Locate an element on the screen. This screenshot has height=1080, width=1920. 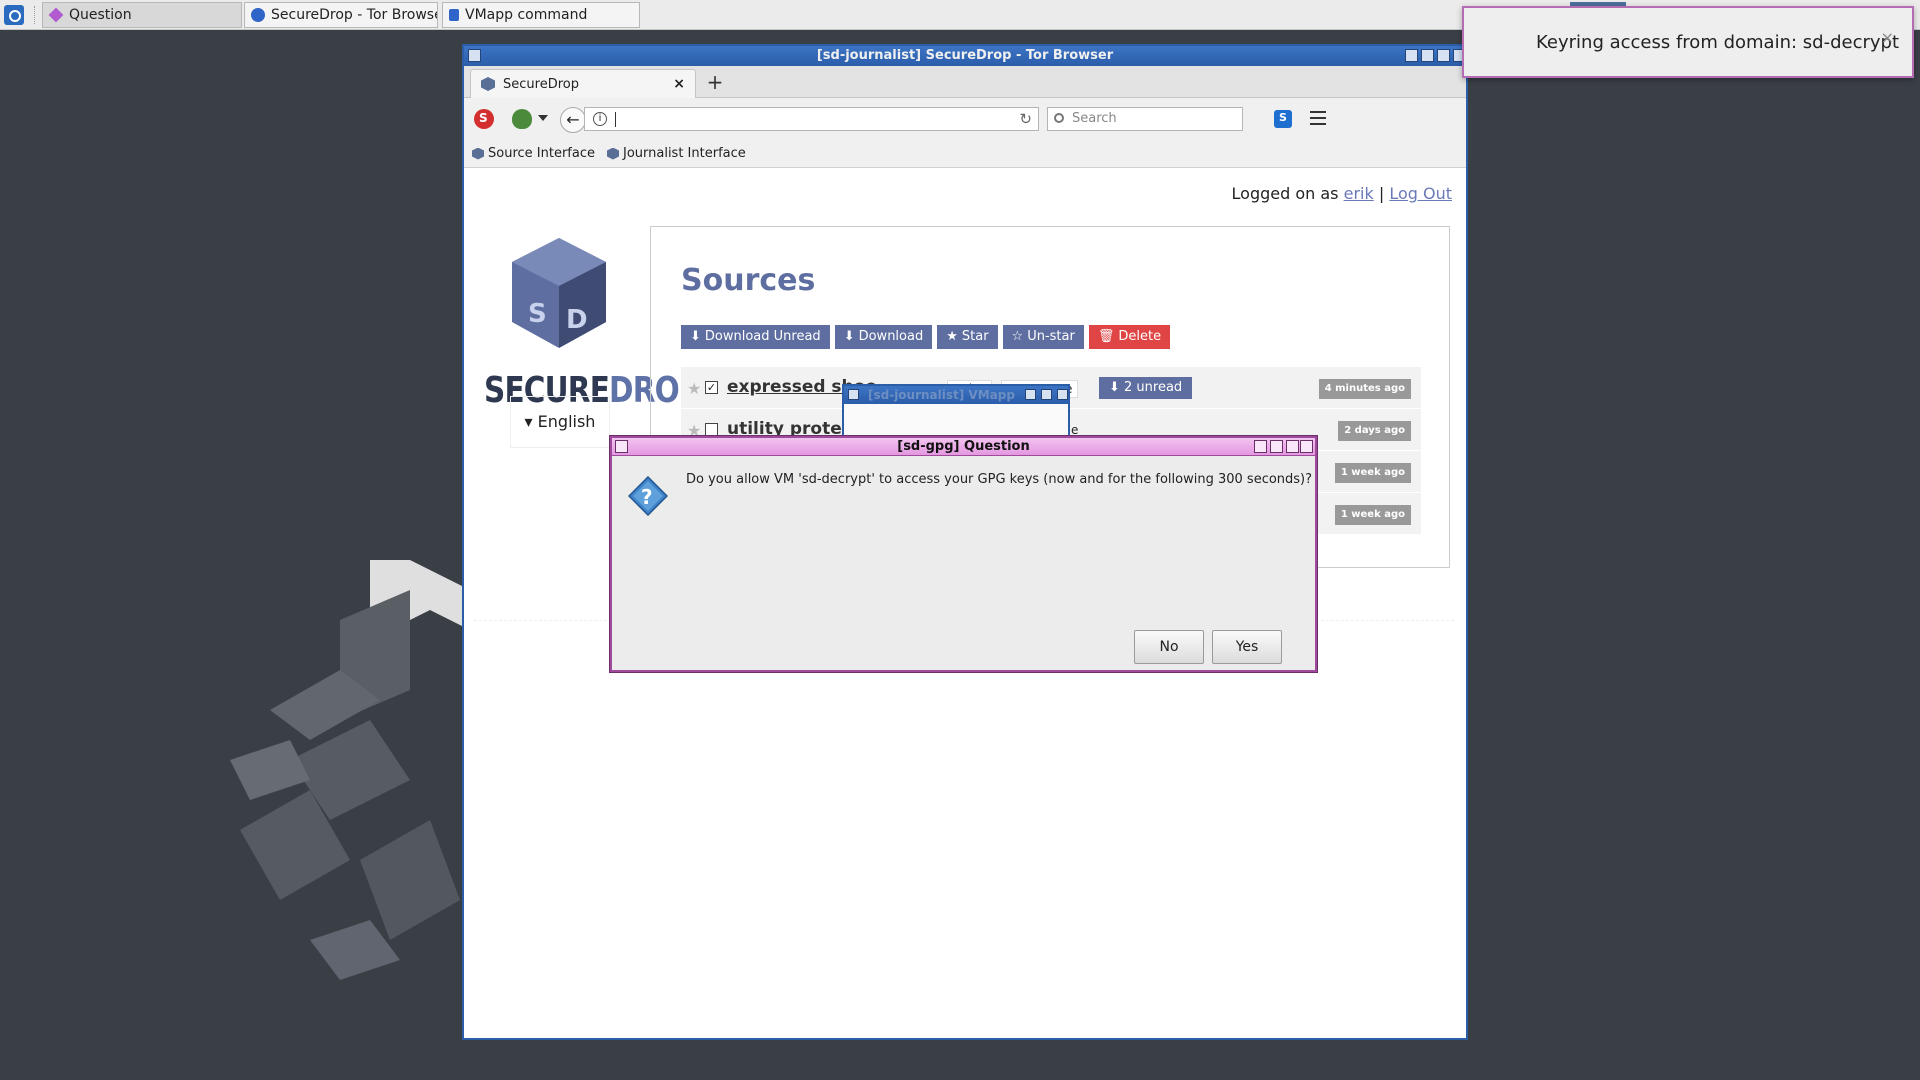
action-label: Delete is located at coordinates (1140, 336).